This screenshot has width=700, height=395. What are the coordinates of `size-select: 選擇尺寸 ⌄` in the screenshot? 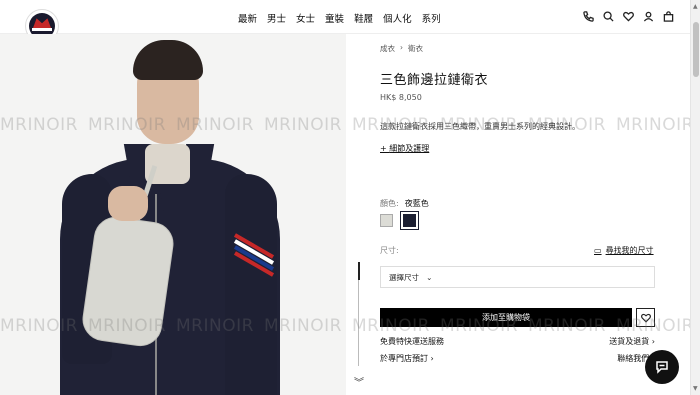 It's located at (517, 277).